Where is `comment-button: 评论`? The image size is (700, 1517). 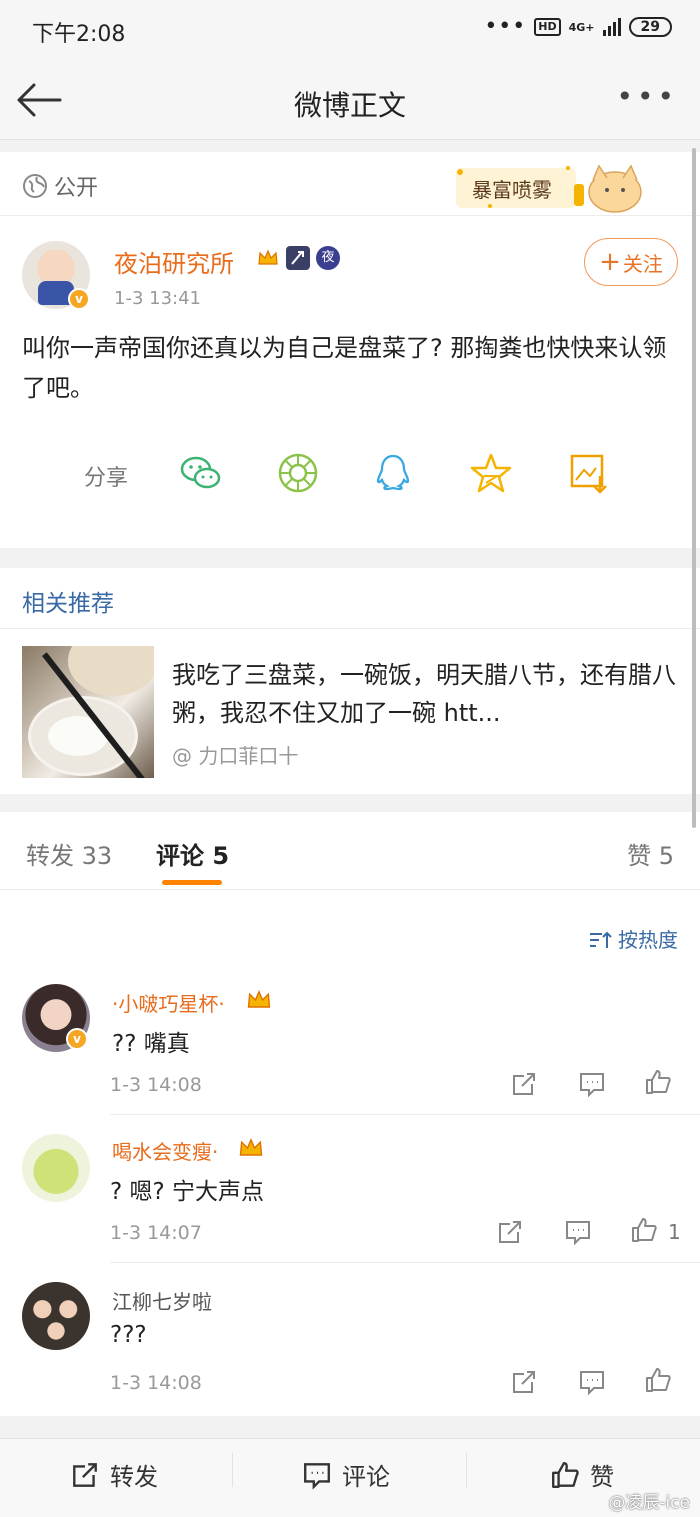 comment-button: 评论 is located at coordinates (346, 1474).